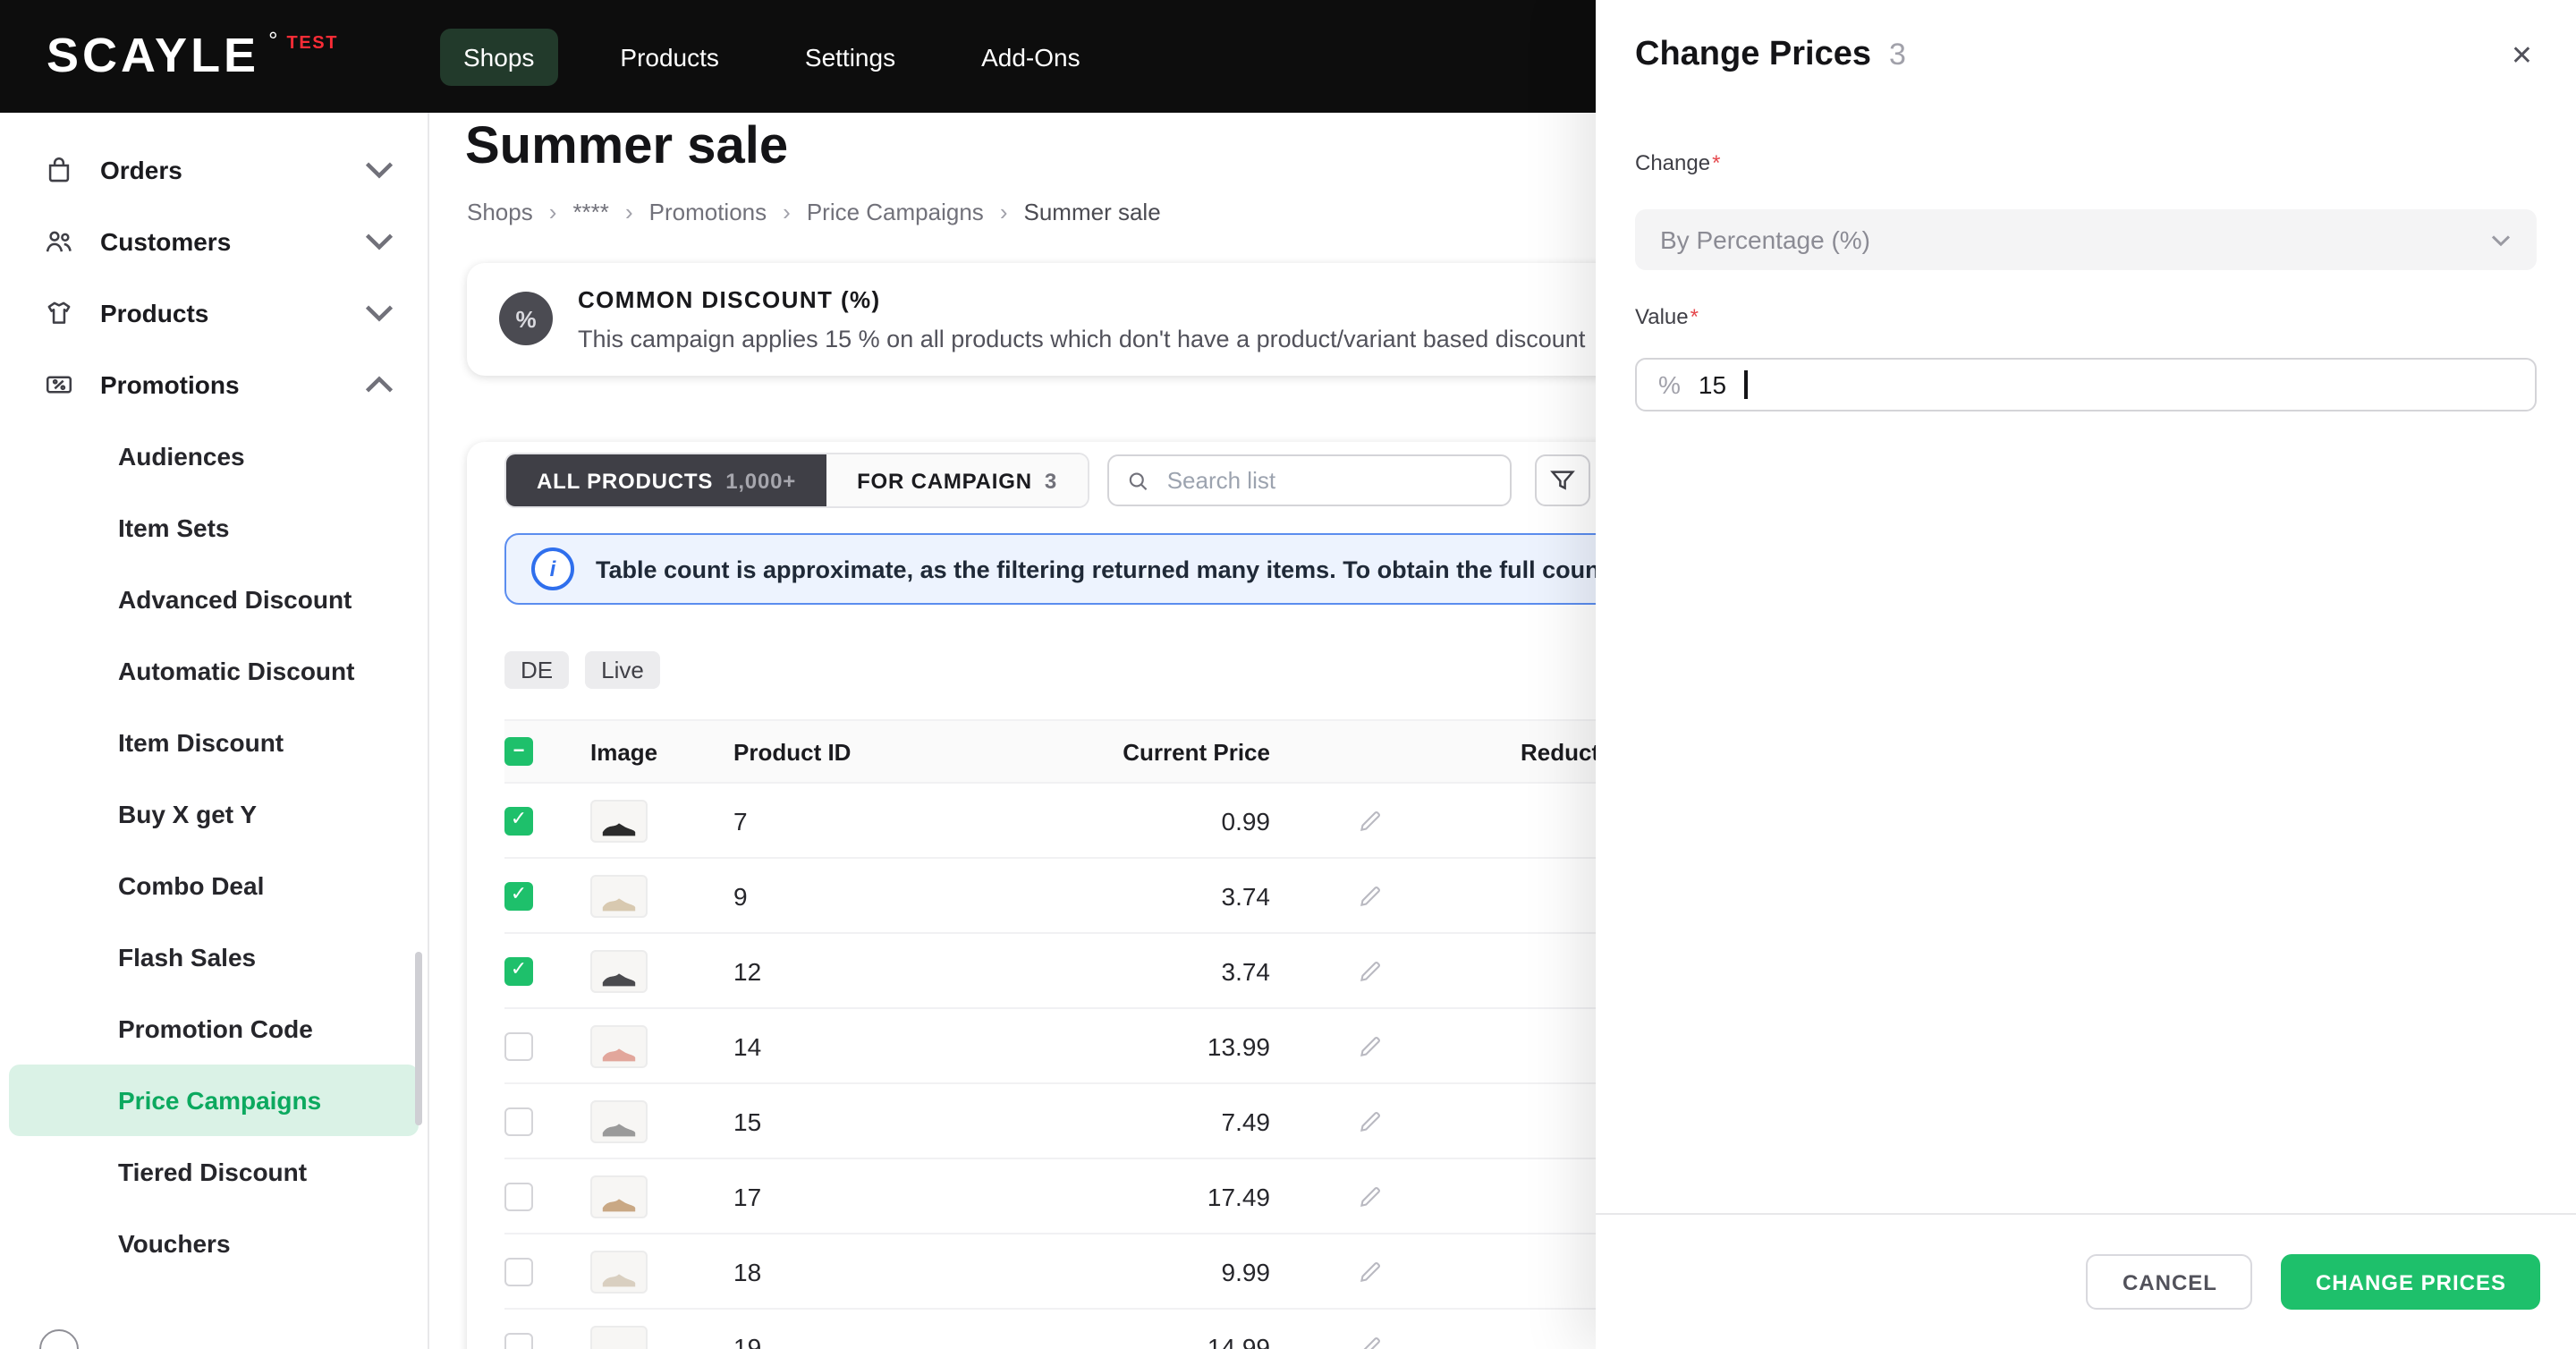 Image resolution: width=2576 pixels, height=1349 pixels. Describe the element at coordinates (214, 885) in the screenshot. I see `sidebar-item-combo-deal: Combo Deal` at that location.